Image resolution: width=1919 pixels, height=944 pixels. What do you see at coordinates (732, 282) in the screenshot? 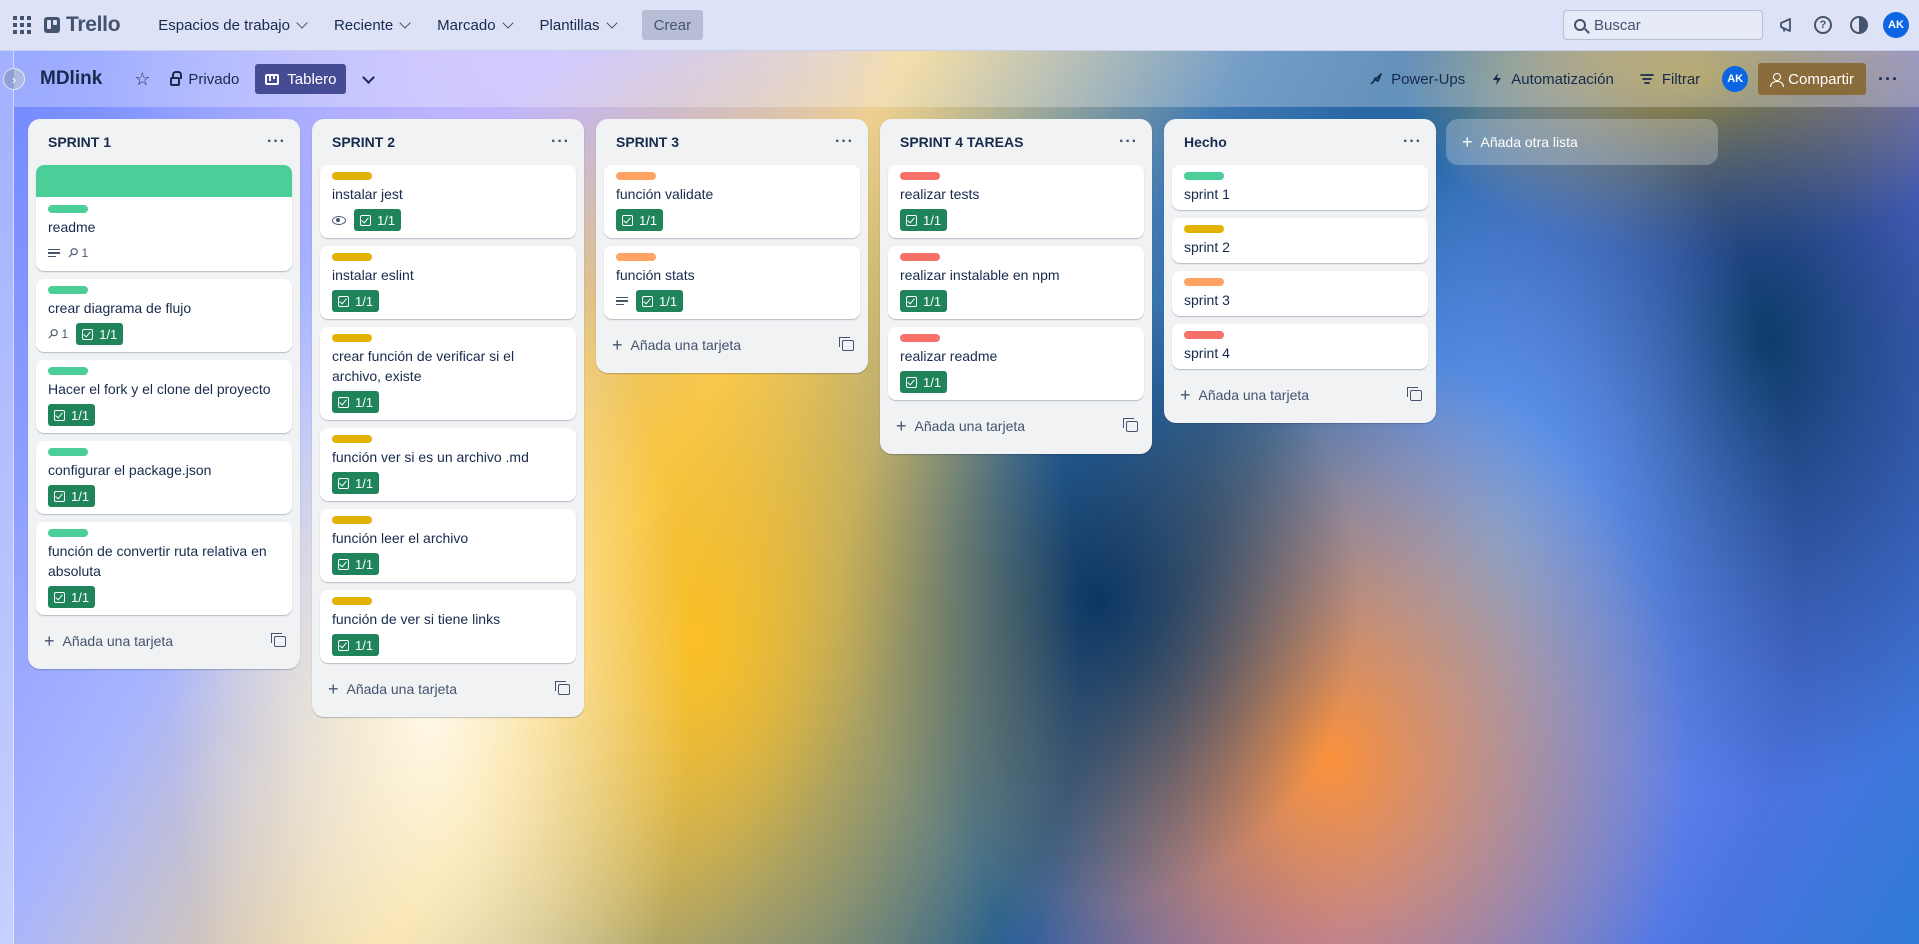
I see `card: función stats 1/1` at bounding box center [732, 282].